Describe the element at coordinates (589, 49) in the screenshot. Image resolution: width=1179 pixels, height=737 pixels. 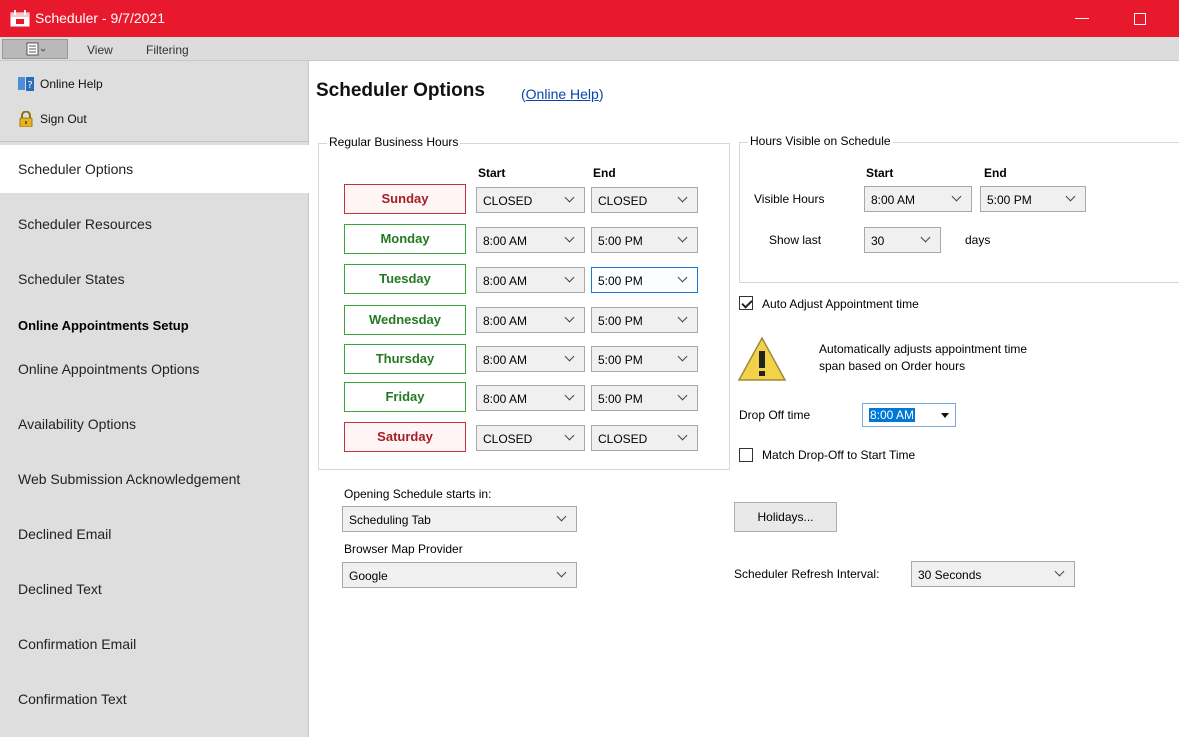
I see `menu-bar: View Filtering` at that location.